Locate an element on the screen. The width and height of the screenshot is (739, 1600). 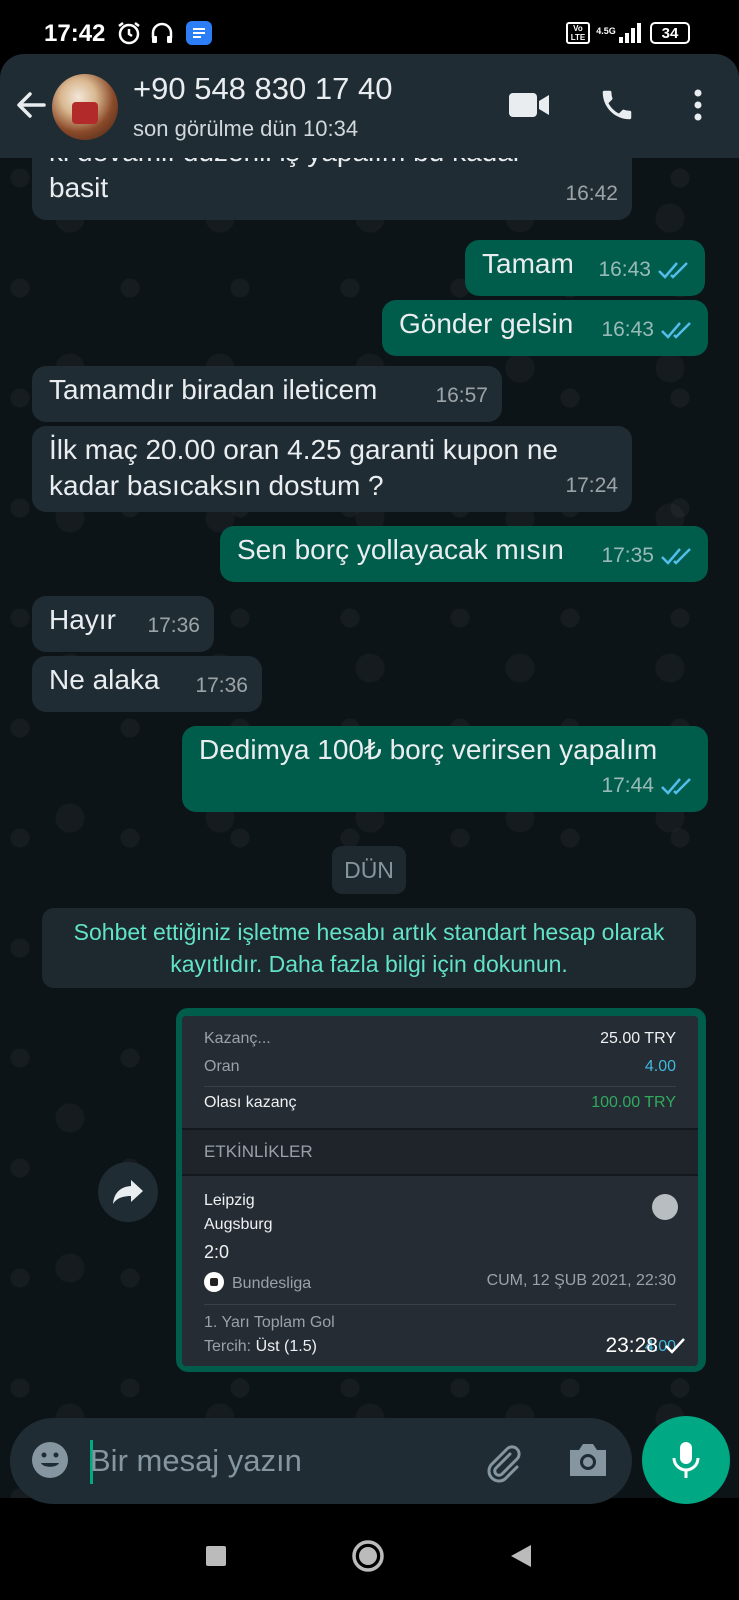
chat-header: +90 548 830 17 40 son görülme dün 10:34 is located at coordinates (369, 106).